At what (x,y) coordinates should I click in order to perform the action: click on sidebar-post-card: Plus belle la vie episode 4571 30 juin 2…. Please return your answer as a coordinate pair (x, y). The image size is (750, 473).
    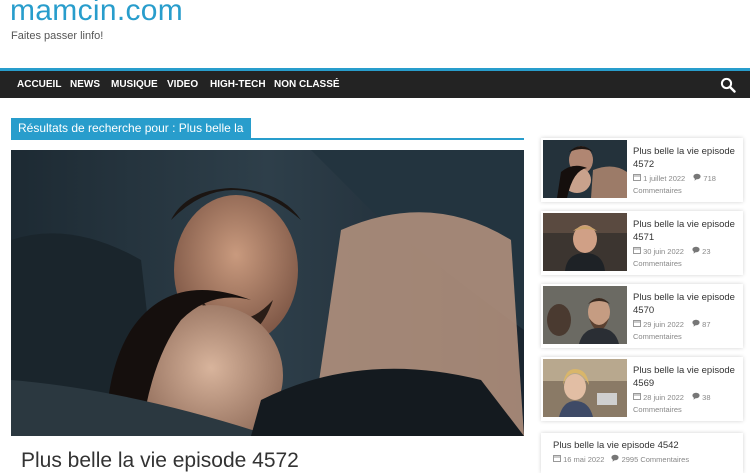
    Looking at the image, I should click on (642, 243).